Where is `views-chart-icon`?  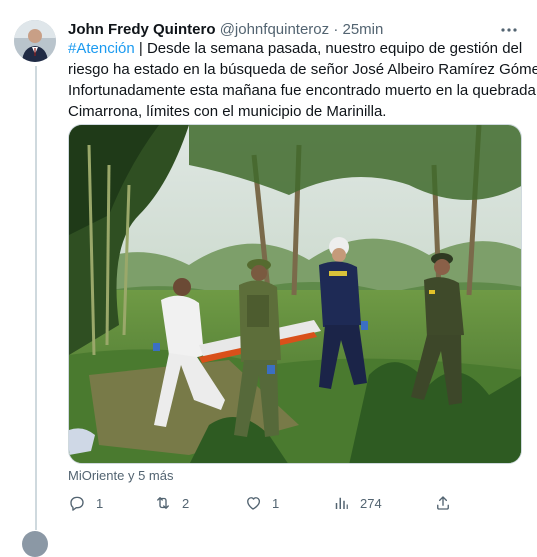
views-chart-icon is located at coordinates (341, 503).